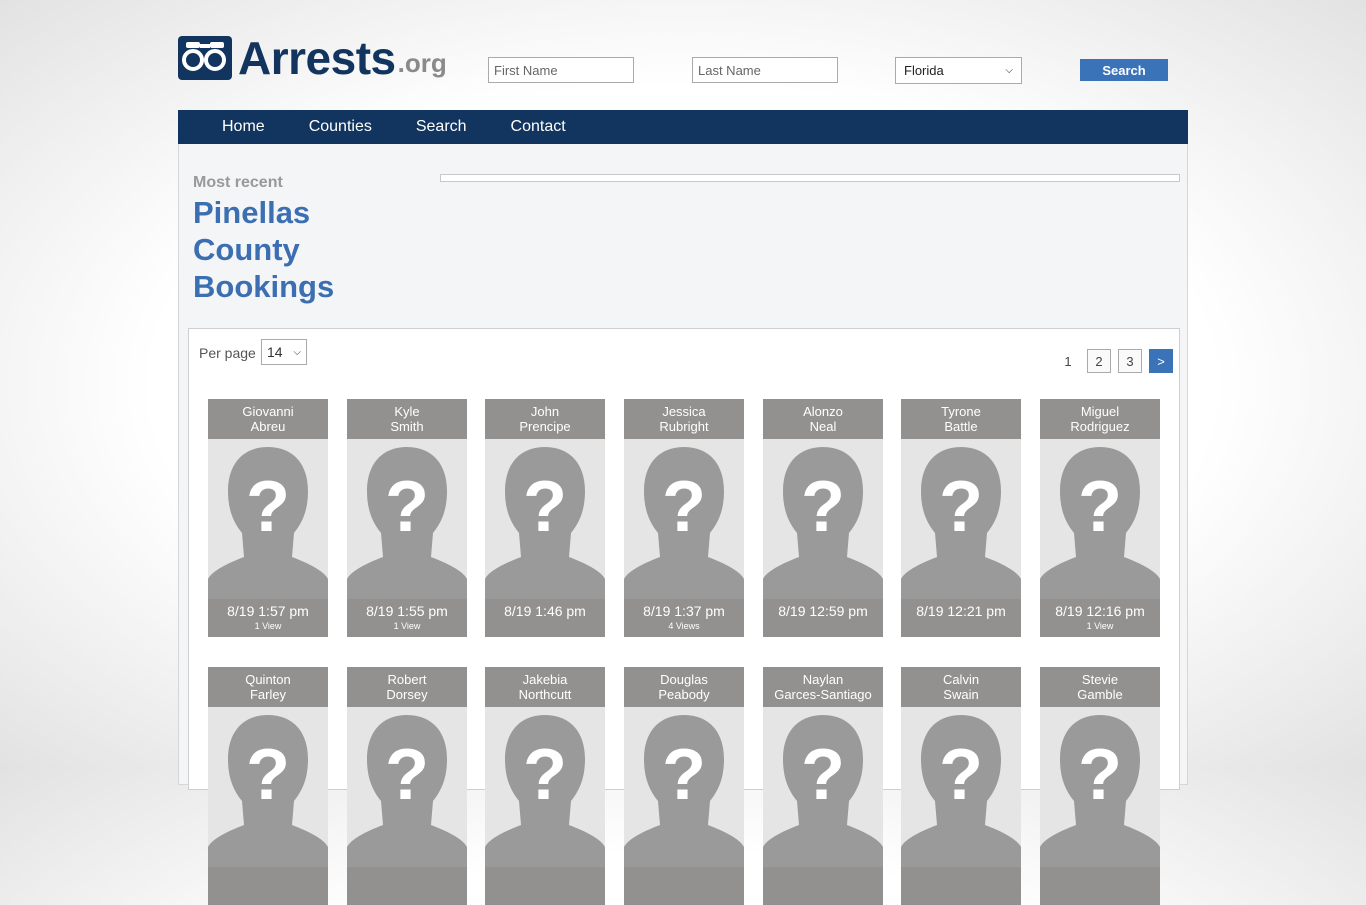 Image resolution: width=1366 pixels, height=905 pixels. I want to click on booking-meta: 8/19 1:55 pm 1 View, so click(407, 618).